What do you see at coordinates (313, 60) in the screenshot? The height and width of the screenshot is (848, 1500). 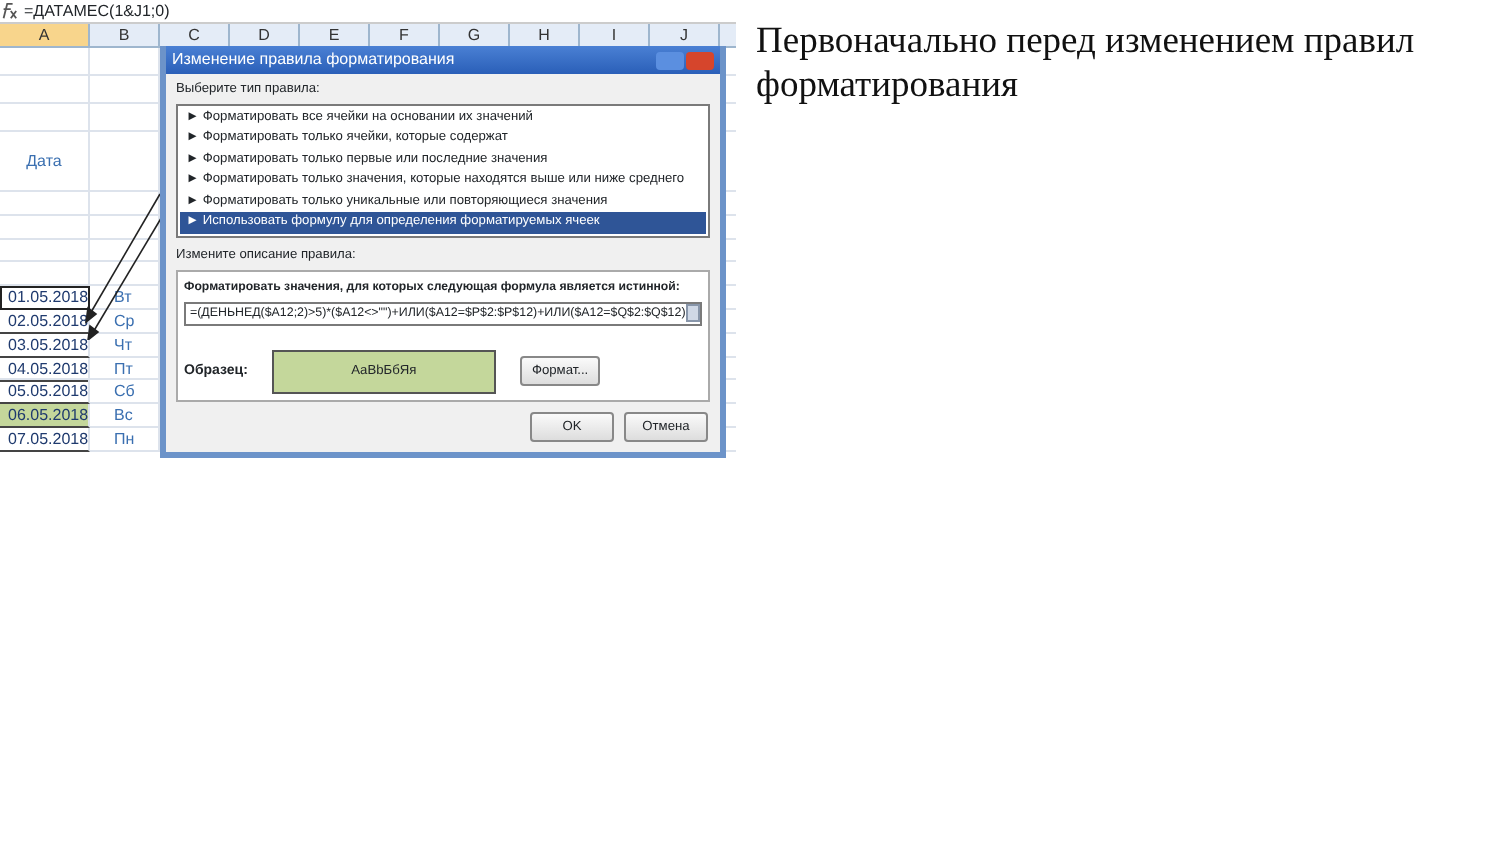 I see `dialog-title: Изменение правила форматирования` at bounding box center [313, 60].